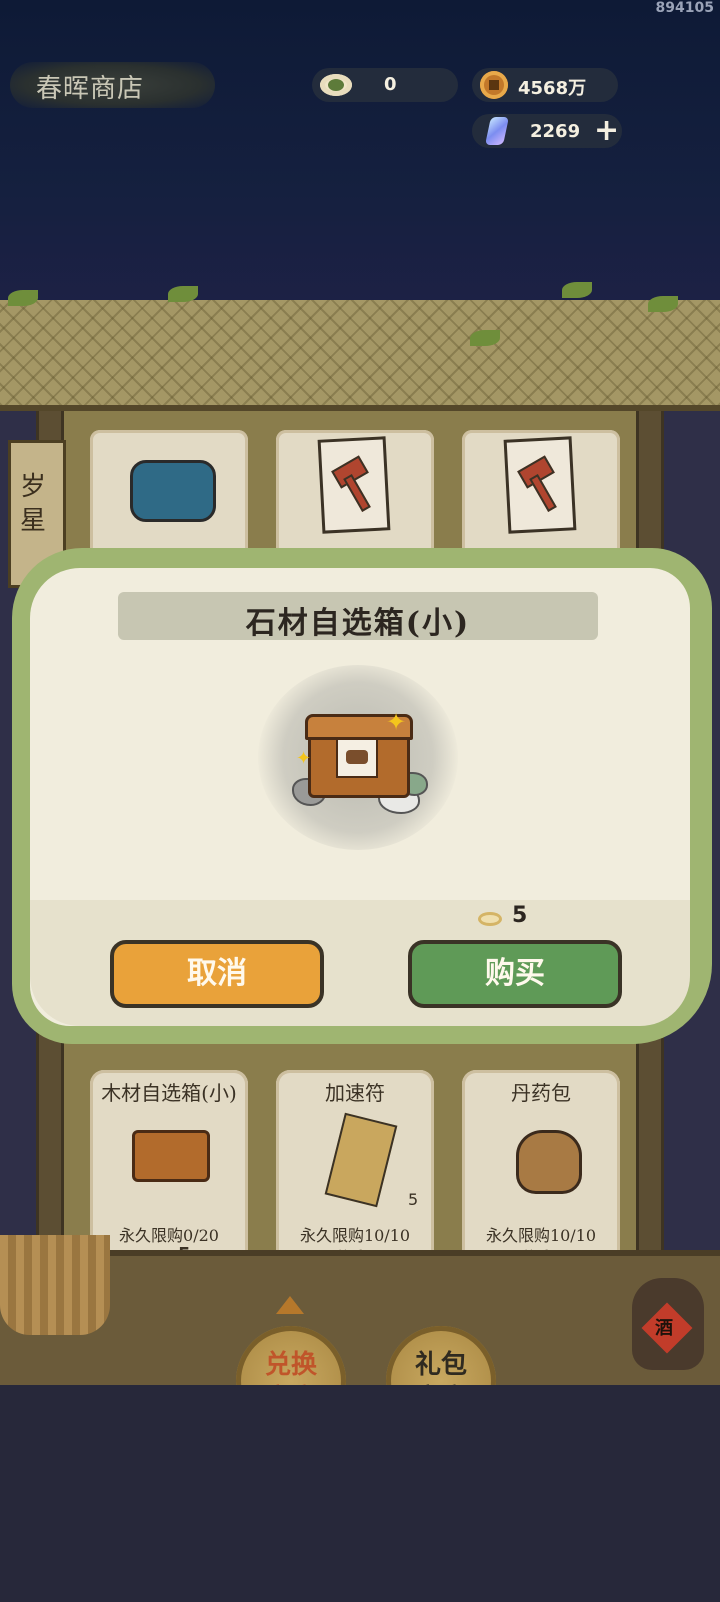 This screenshot has width=720, height=1602. I want to click on dialog-title: 石材自选箱(小), so click(358, 623).